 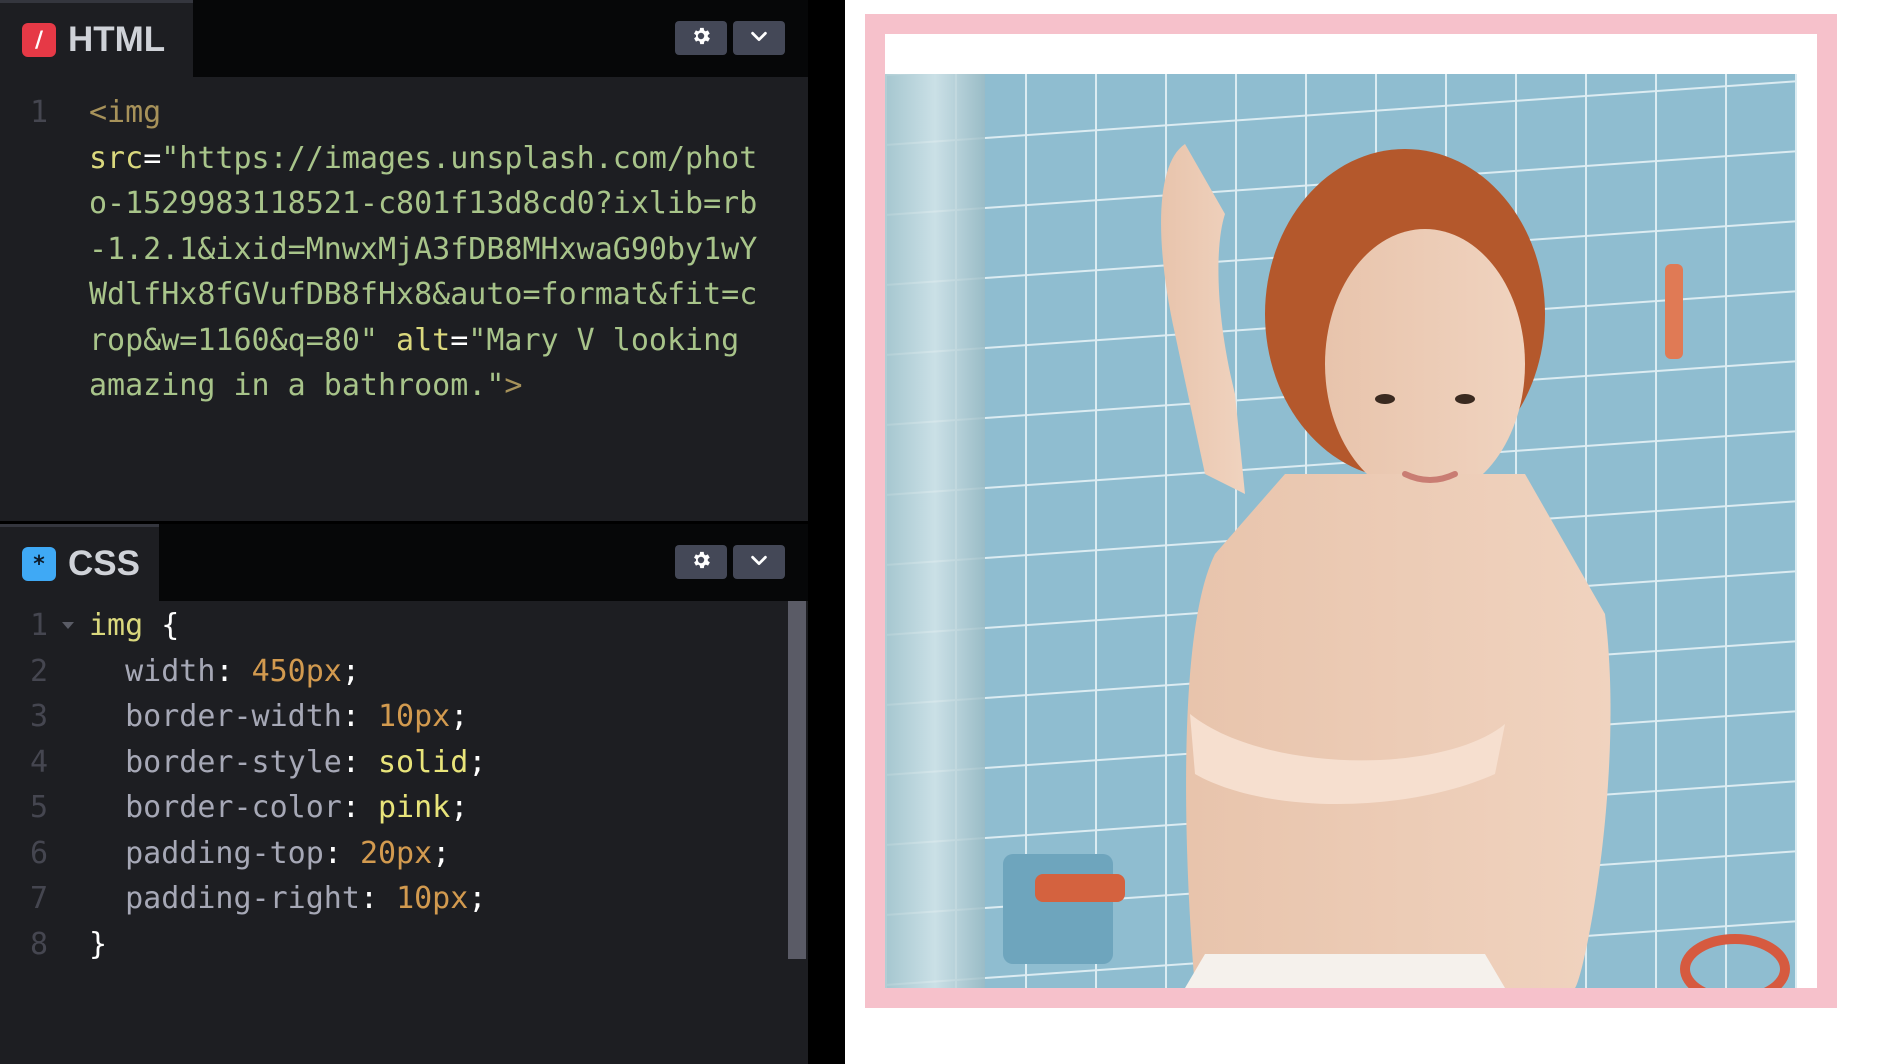 What do you see at coordinates (797, 780) in the screenshot?
I see `css-scrollbar` at bounding box center [797, 780].